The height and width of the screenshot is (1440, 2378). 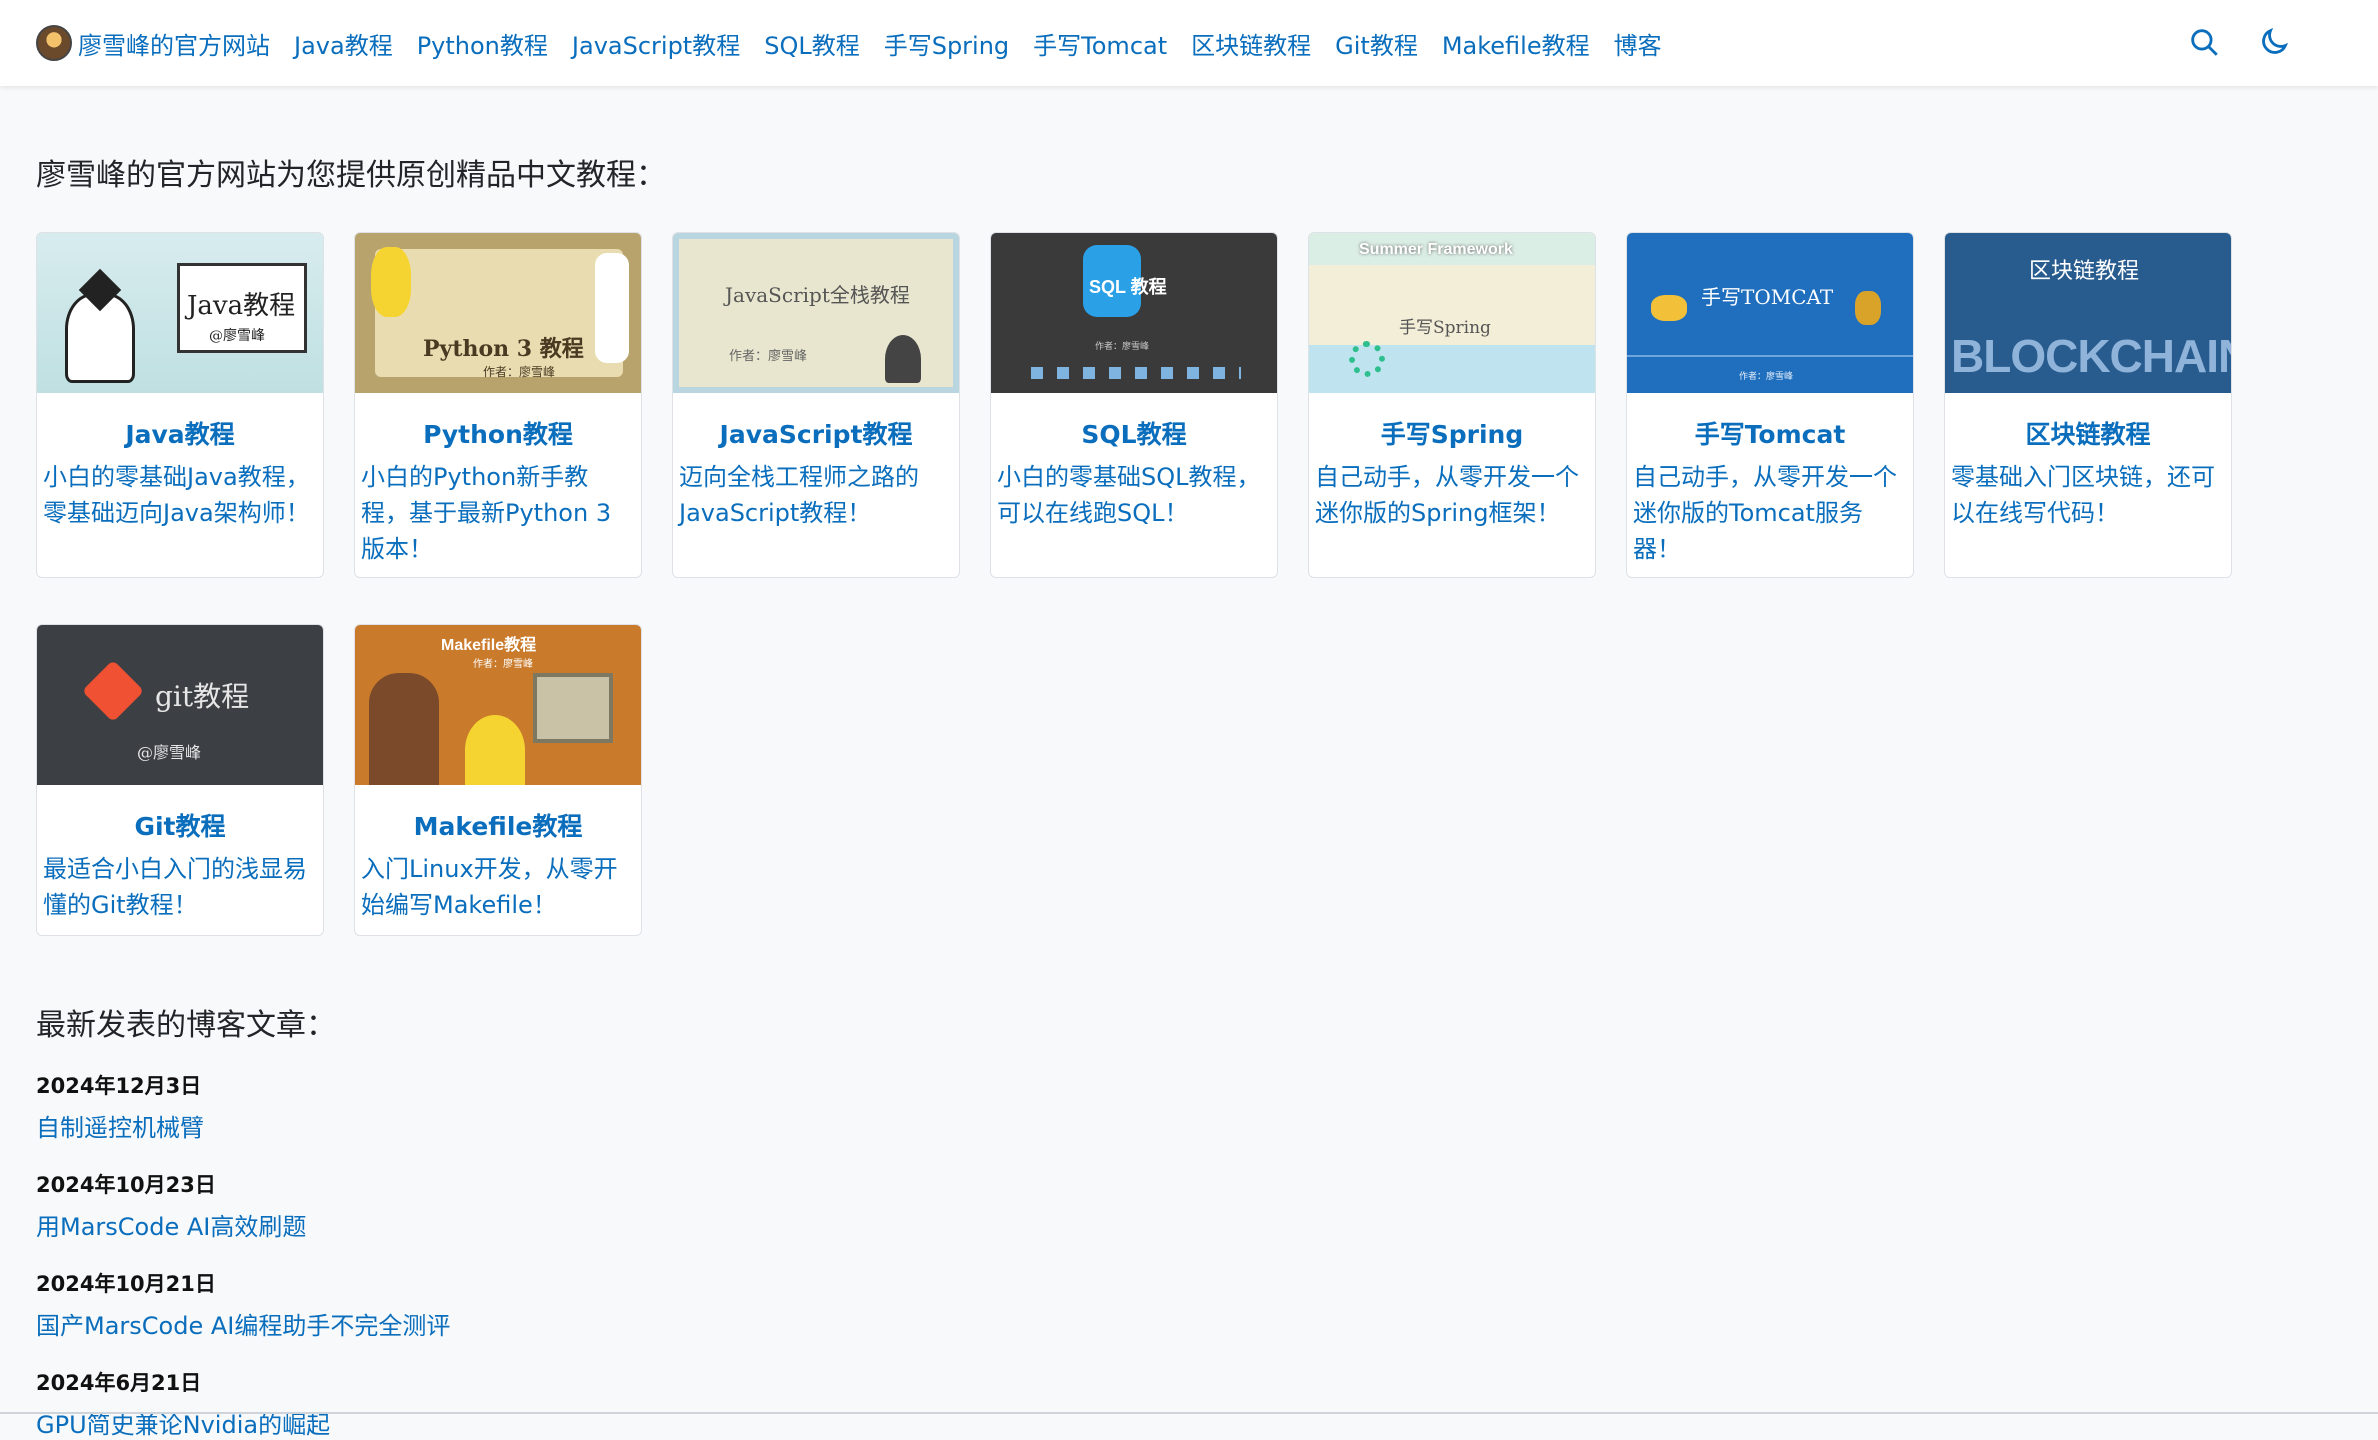 What do you see at coordinates (1189, 1413) in the screenshot?
I see `viewport-bottom-divider` at bounding box center [1189, 1413].